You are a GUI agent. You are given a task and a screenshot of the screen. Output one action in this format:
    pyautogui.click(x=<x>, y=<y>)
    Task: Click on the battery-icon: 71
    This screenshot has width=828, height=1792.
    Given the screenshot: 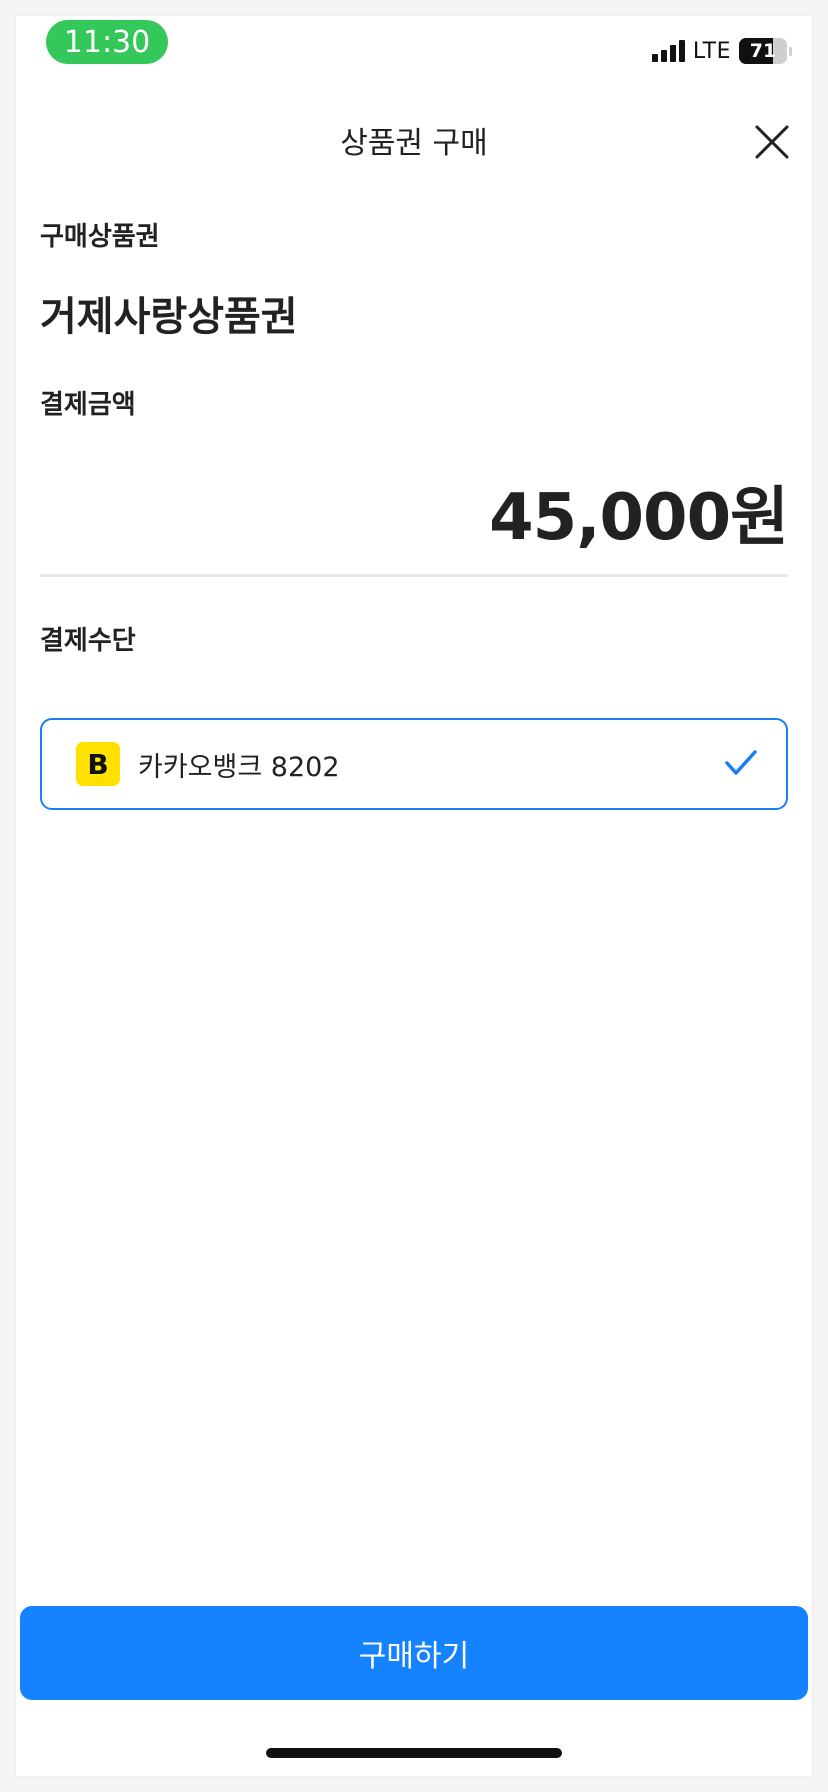 What is the action you would take?
    pyautogui.click(x=763, y=51)
    